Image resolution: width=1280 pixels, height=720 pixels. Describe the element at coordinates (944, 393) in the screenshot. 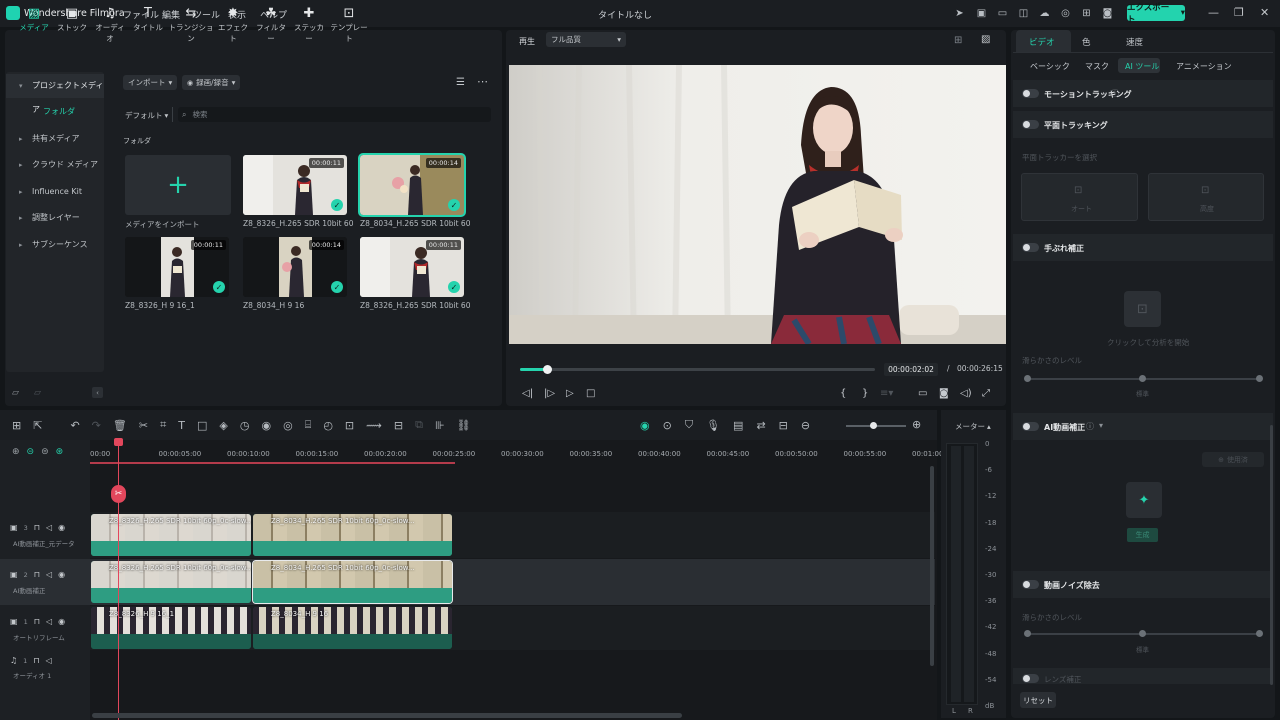

I see `camera-icon: ◙` at that location.